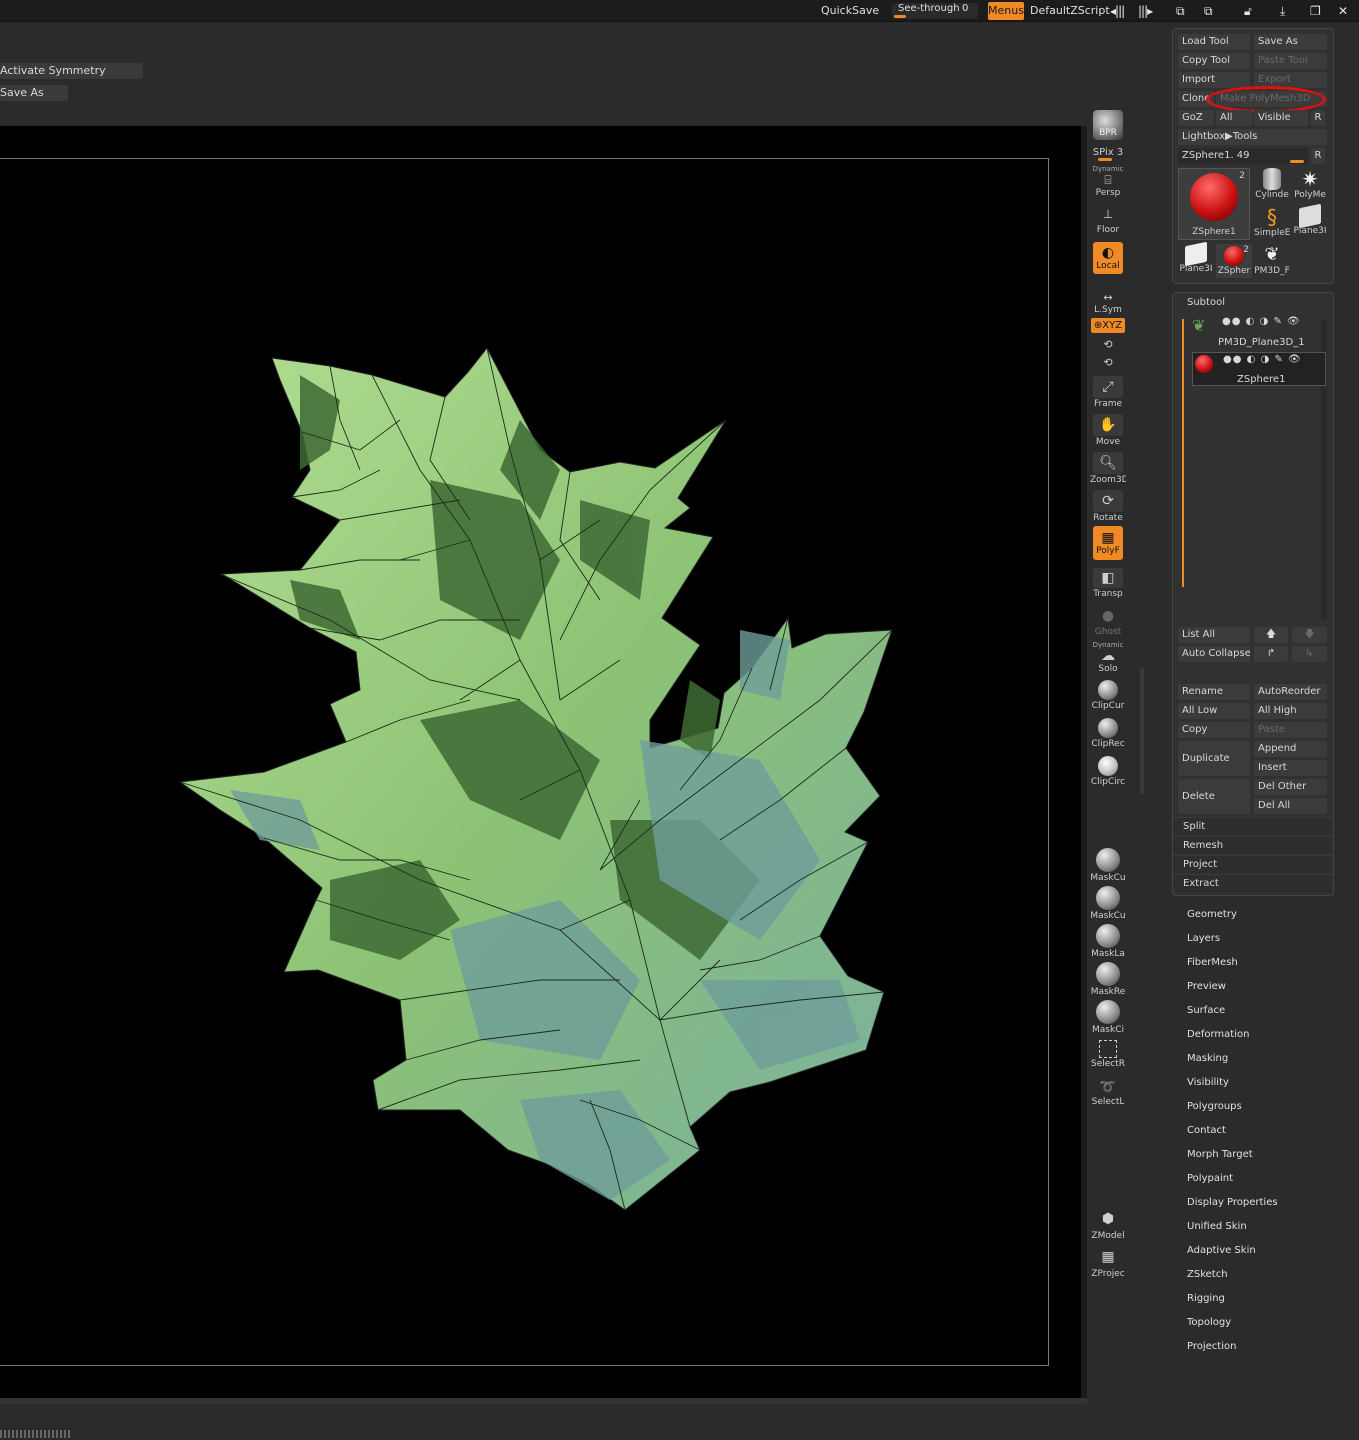  Describe the element at coordinates (1207, 1058) in the screenshot. I see `menu-item-masking: Masking` at that location.